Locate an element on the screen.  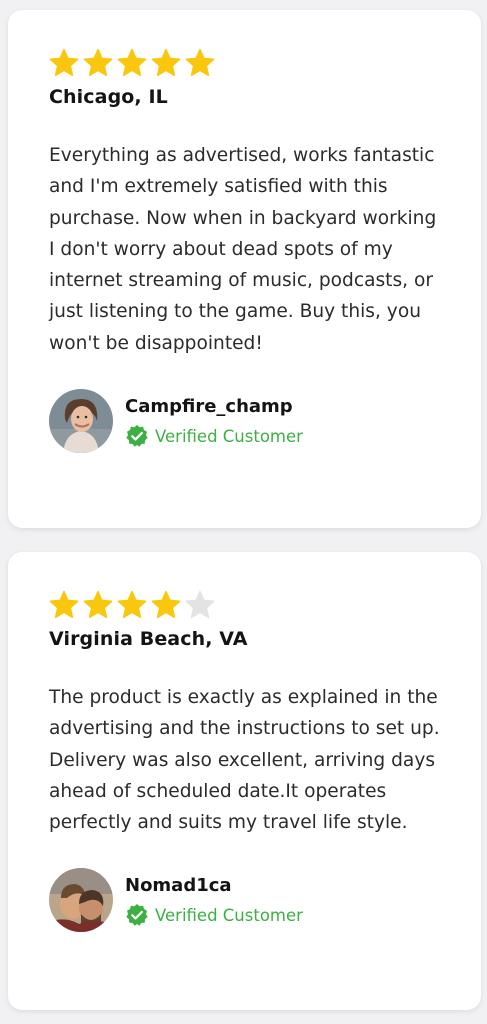
reviewer: Nomad1ca Verified Customer is located at coordinates (248, 900).